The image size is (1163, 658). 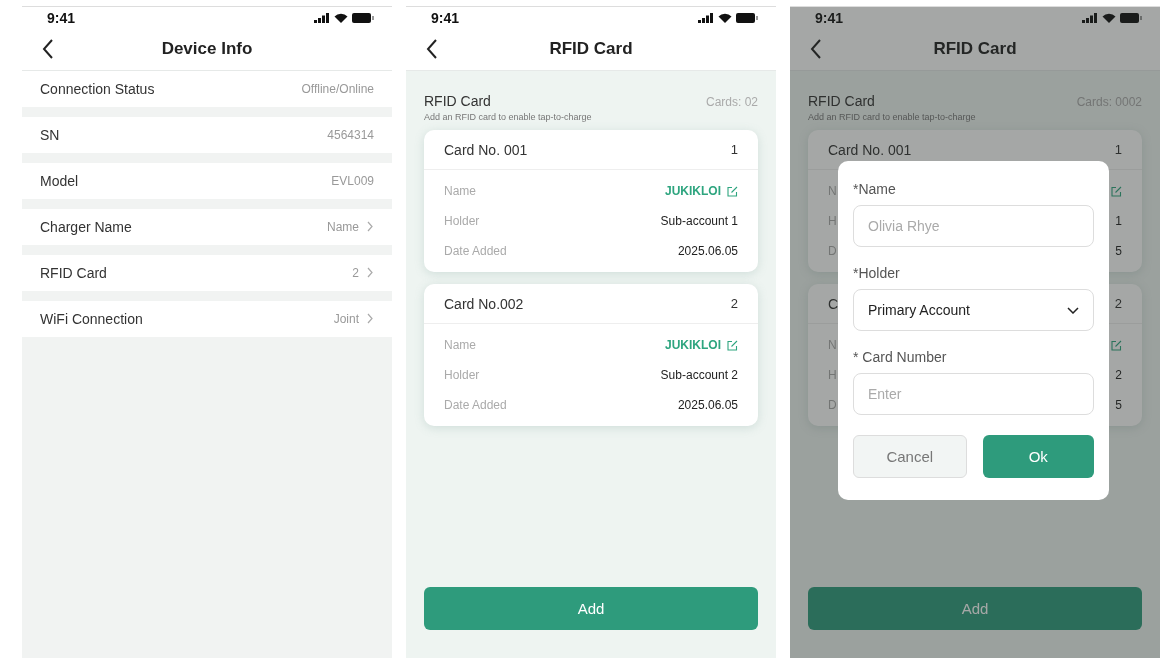 What do you see at coordinates (900, 357) in the screenshot?
I see `field-label: * Card Number` at bounding box center [900, 357].